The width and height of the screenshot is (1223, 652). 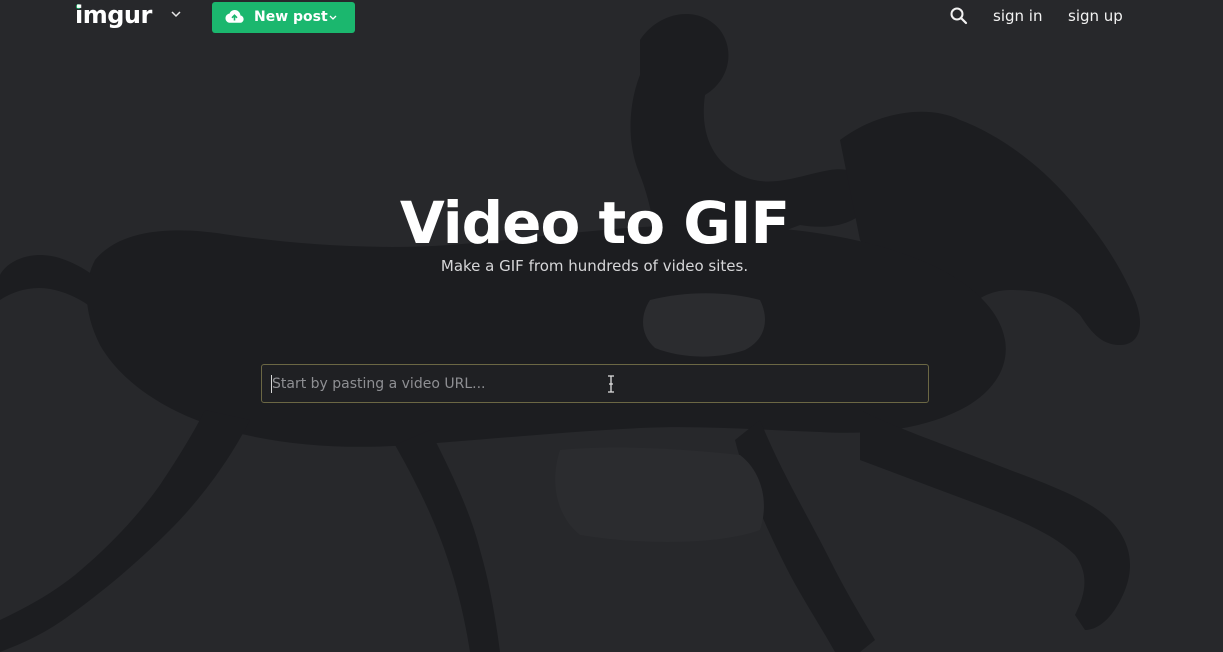 What do you see at coordinates (594, 223) in the screenshot?
I see `page-title: Video to GIF` at bounding box center [594, 223].